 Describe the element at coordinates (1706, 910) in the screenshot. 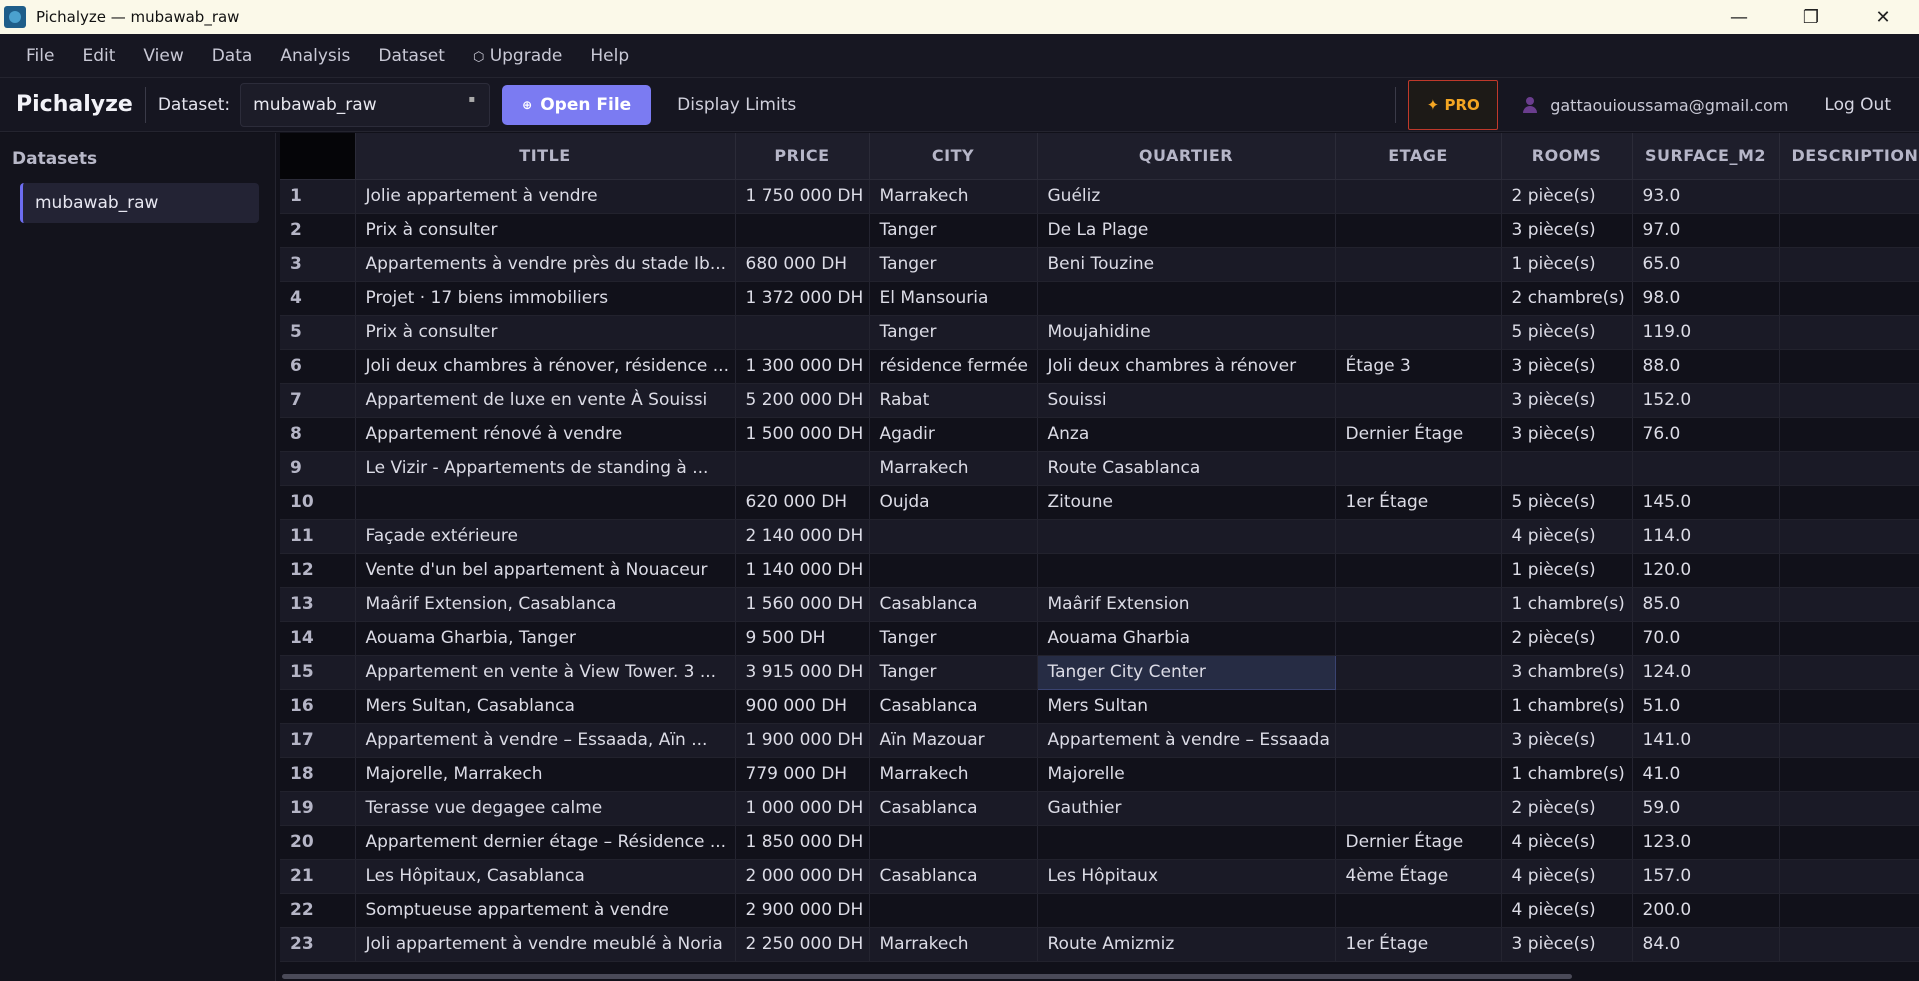

I see `table-cell: 200.0` at that location.